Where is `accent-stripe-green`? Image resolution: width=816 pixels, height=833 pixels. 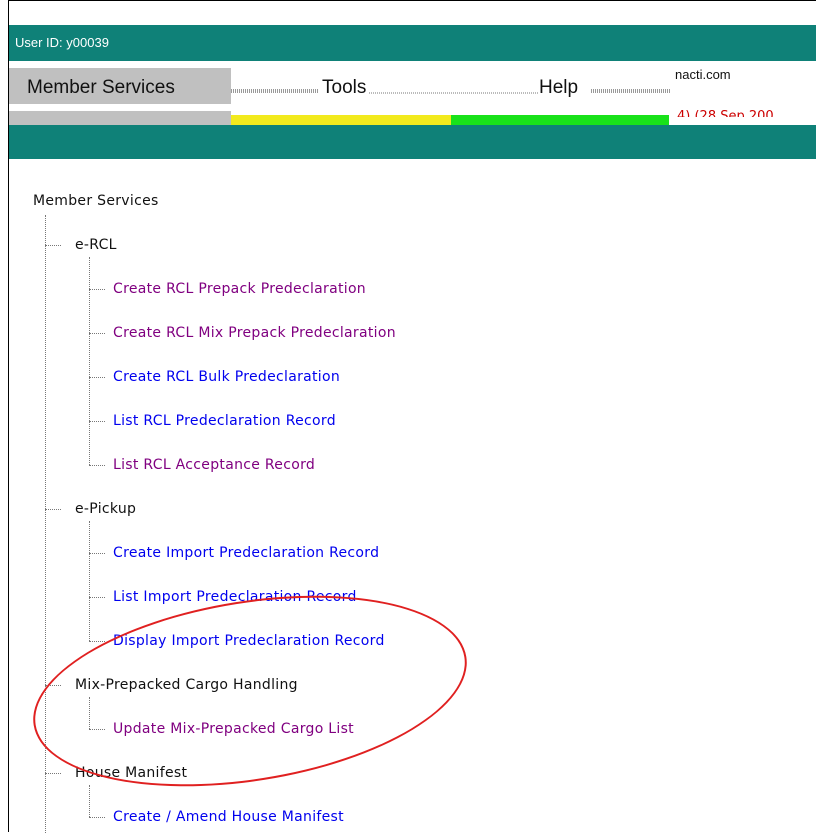 accent-stripe-green is located at coordinates (560, 120).